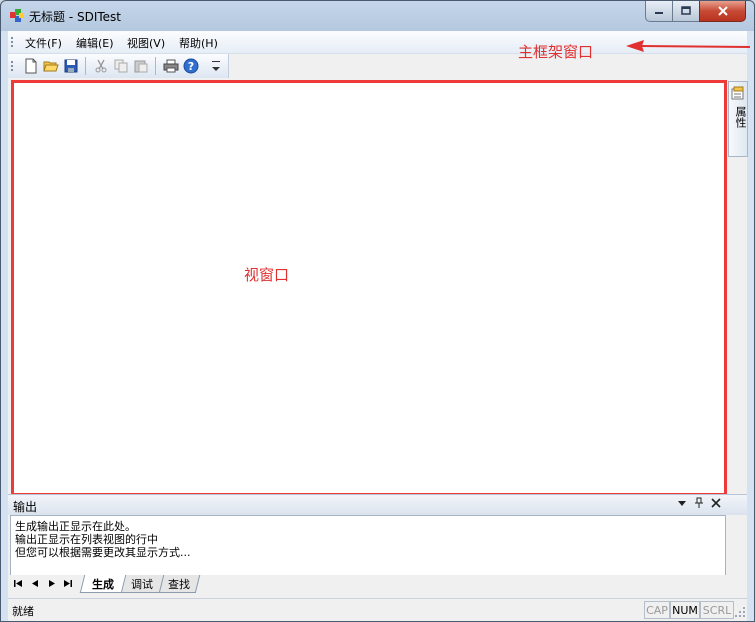 Image resolution: width=755 pixels, height=622 pixels. Describe the element at coordinates (179, 584) in the screenshot. I see `tab-find: 查找` at that location.